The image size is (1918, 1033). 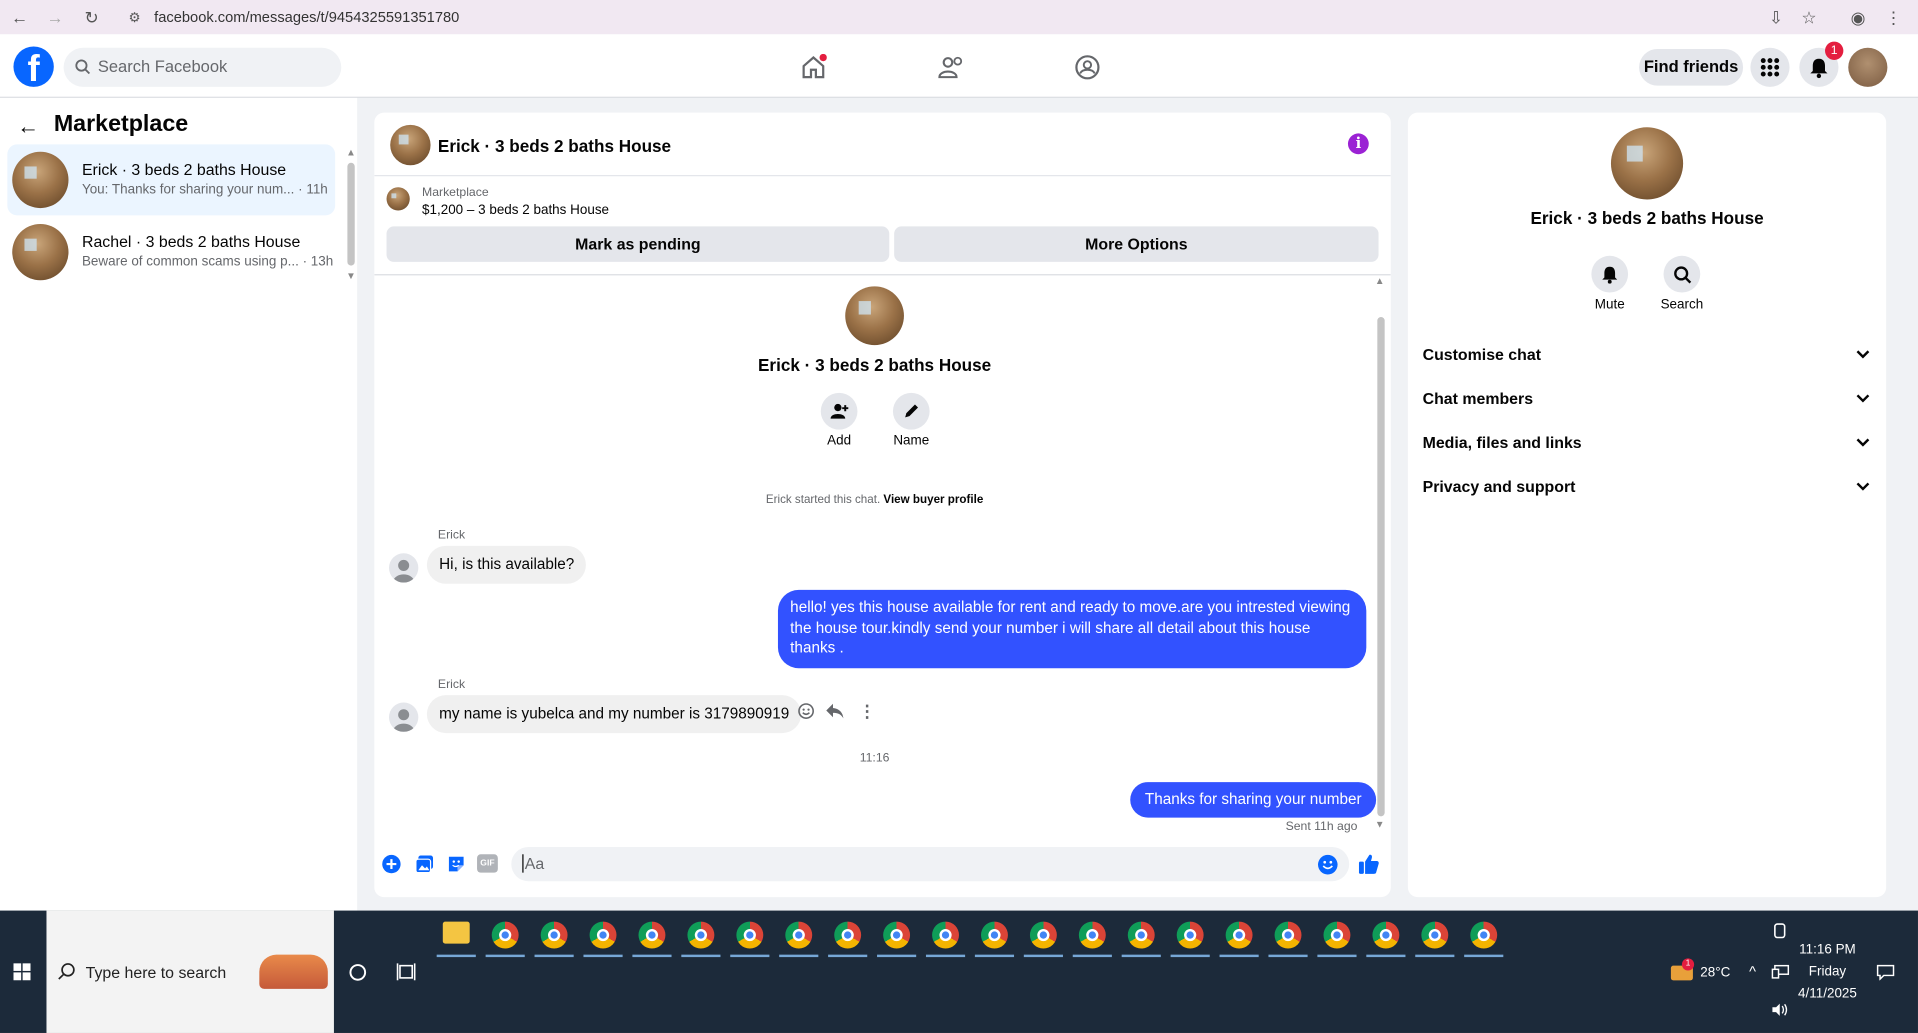 What do you see at coordinates (930, 864) in the screenshot?
I see `message-input: Aa` at bounding box center [930, 864].